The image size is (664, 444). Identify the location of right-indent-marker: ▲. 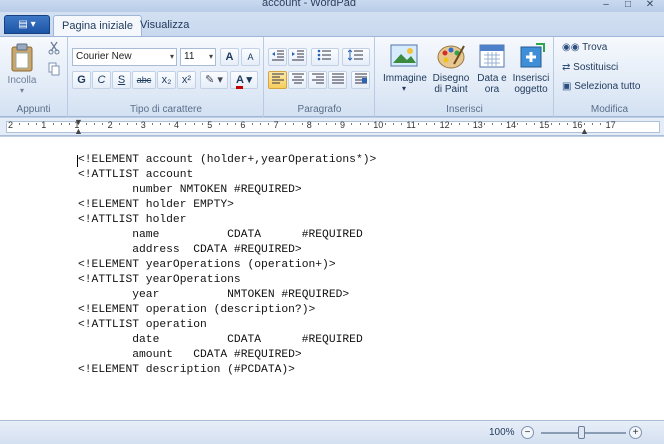
(584, 131).